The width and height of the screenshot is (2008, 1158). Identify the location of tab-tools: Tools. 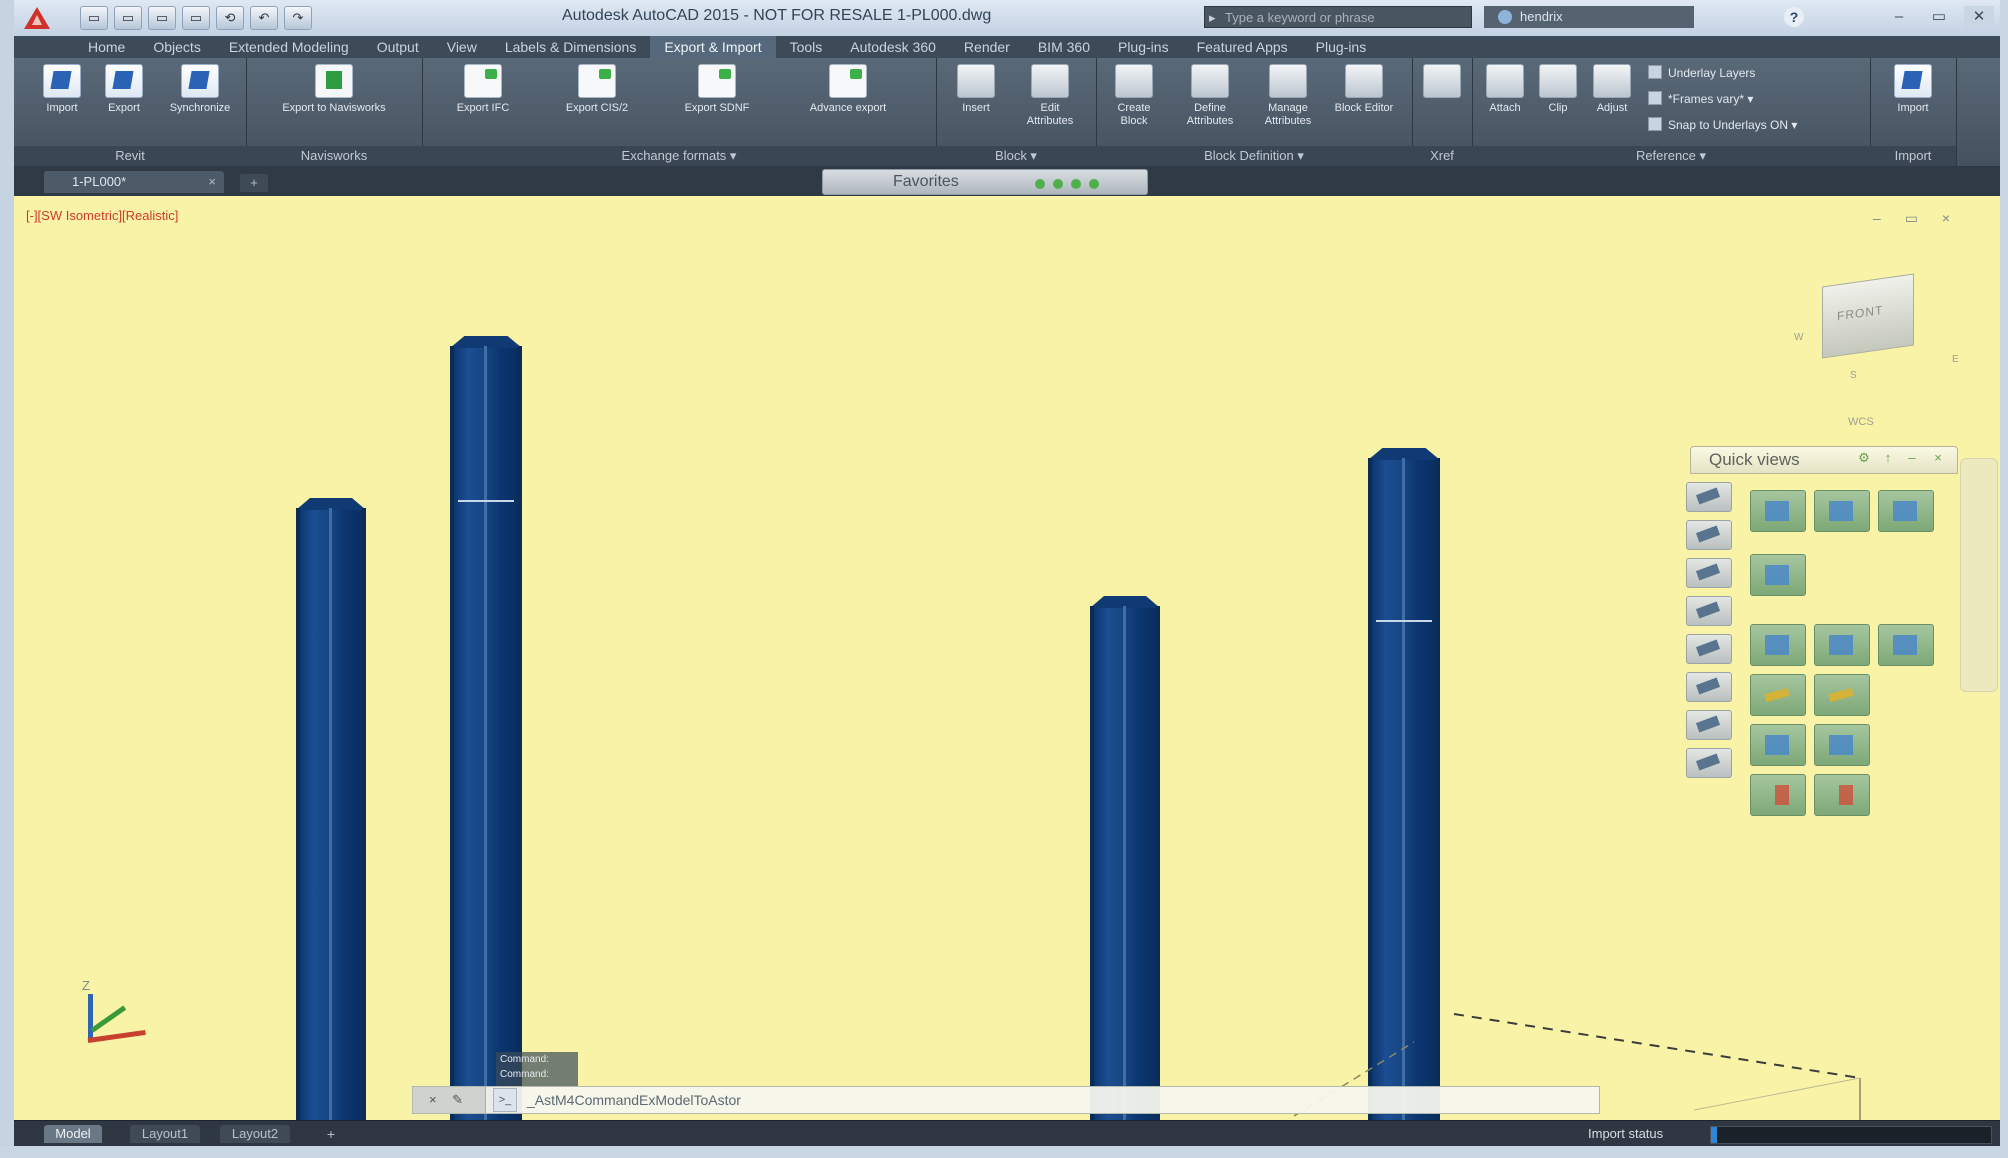
(806, 47).